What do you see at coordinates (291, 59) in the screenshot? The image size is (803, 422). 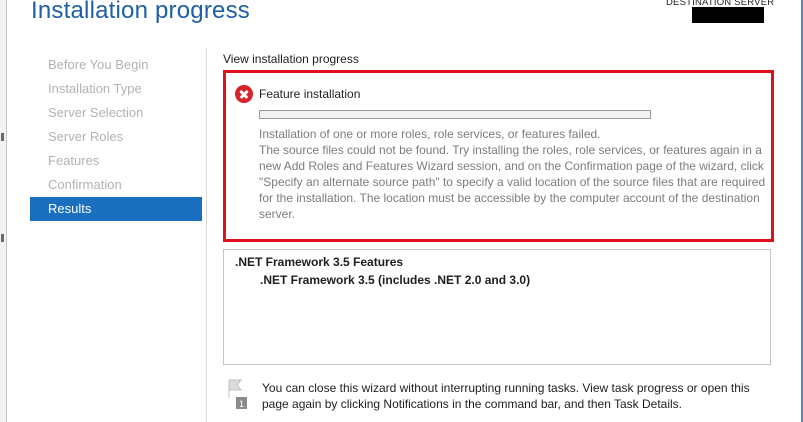 I see `section-title: View installation progress` at bounding box center [291, 59].